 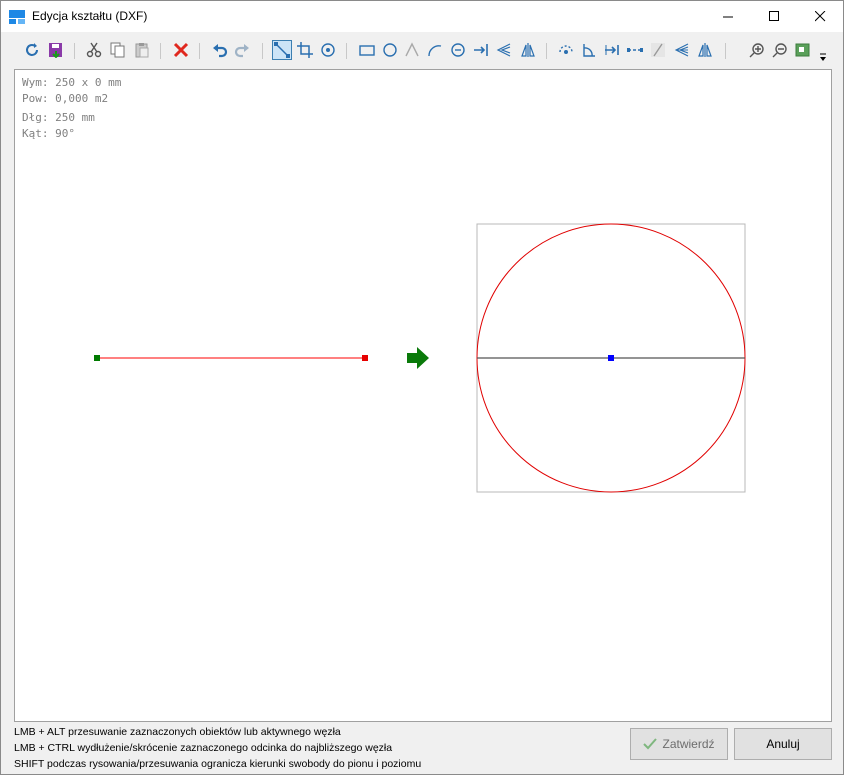 I want to click on mirror-h-button, so click(x=504, y=50).